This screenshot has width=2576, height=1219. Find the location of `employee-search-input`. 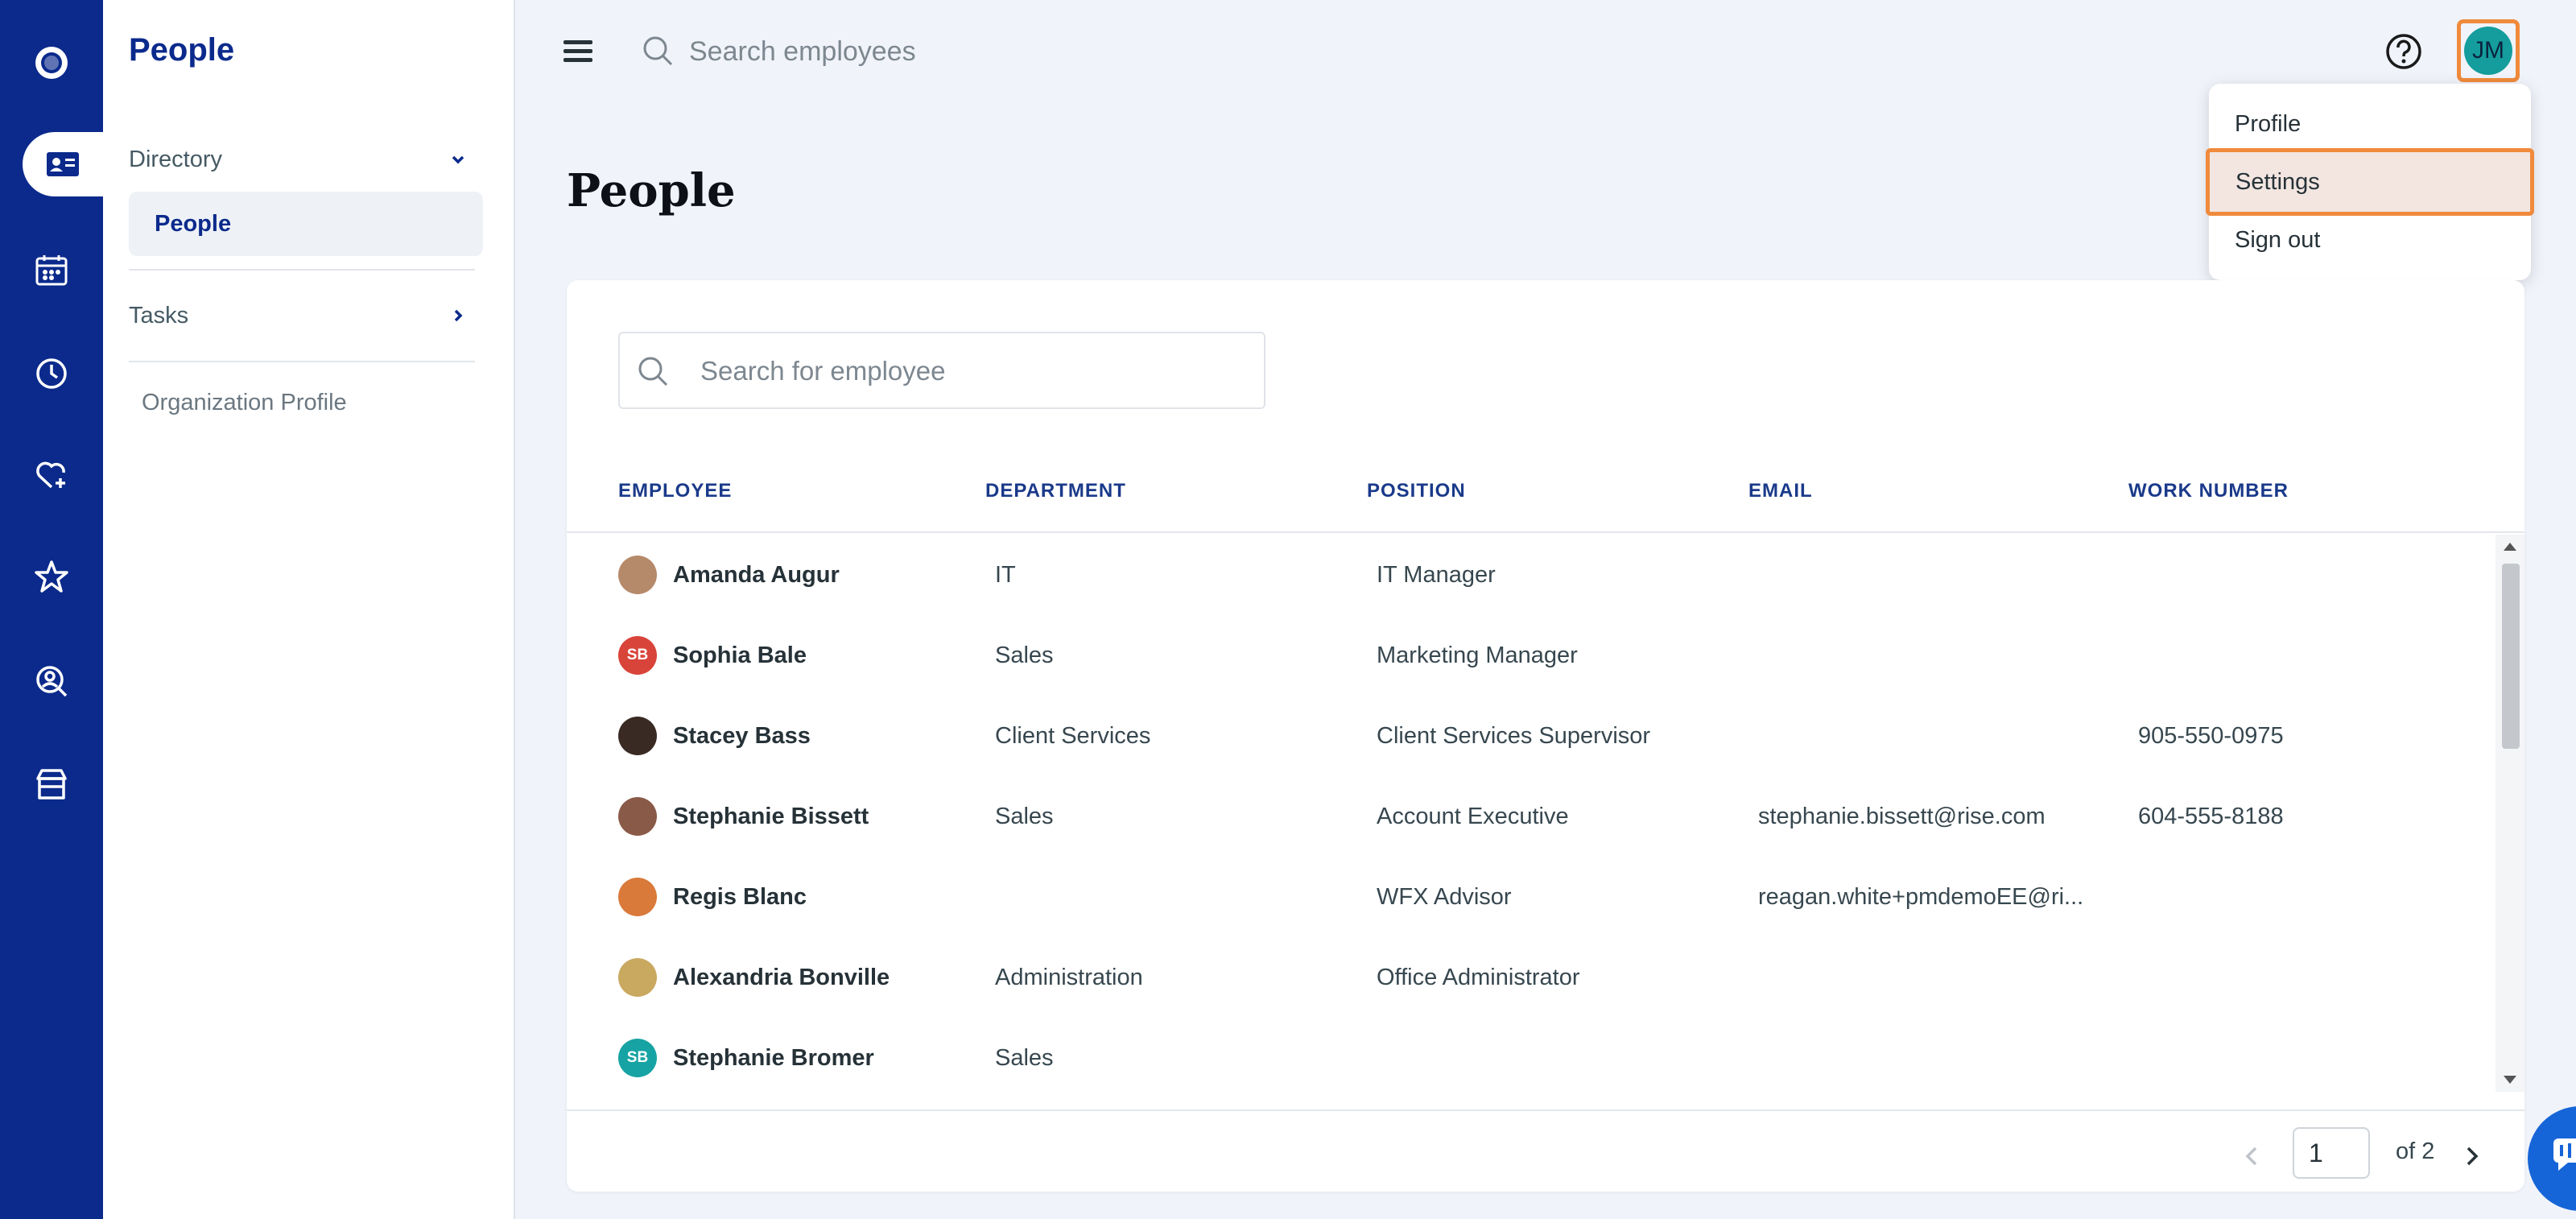

employee-search-input is located at coordinates (971, 51).